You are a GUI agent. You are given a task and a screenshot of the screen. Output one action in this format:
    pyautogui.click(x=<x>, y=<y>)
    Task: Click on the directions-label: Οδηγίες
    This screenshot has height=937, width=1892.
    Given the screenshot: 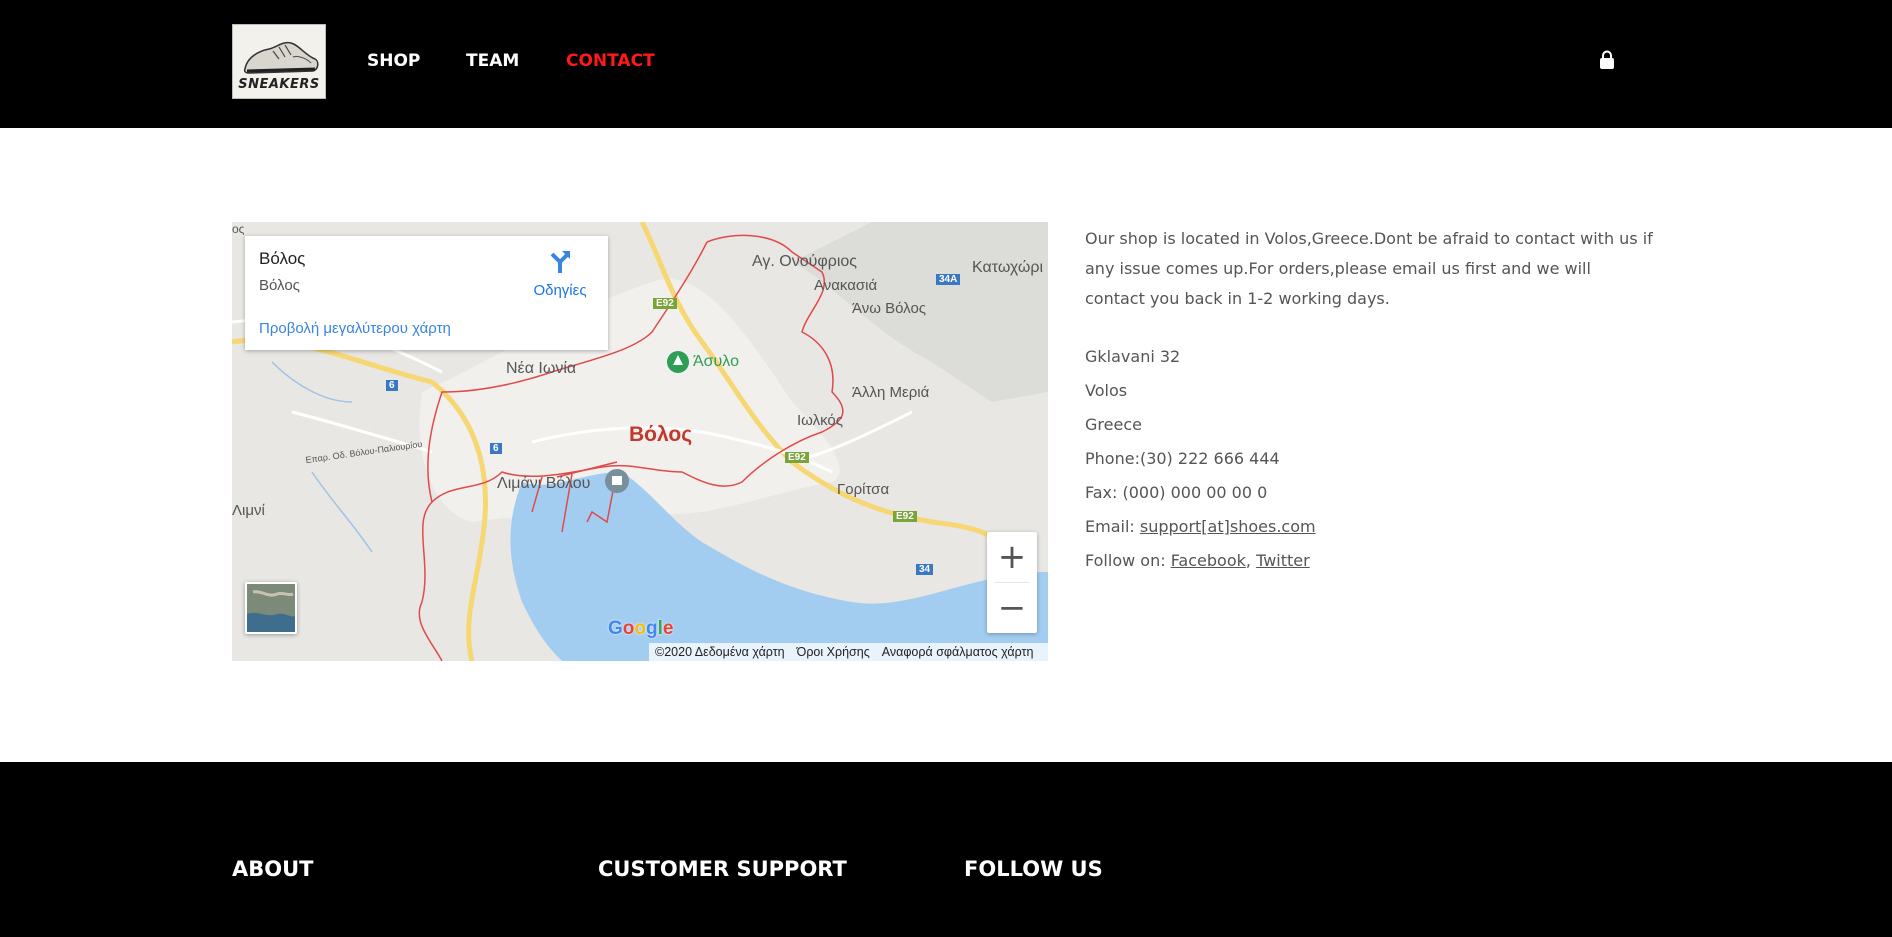 What is the action you would take?
    pyautogui.click(x=560, y=290)
    